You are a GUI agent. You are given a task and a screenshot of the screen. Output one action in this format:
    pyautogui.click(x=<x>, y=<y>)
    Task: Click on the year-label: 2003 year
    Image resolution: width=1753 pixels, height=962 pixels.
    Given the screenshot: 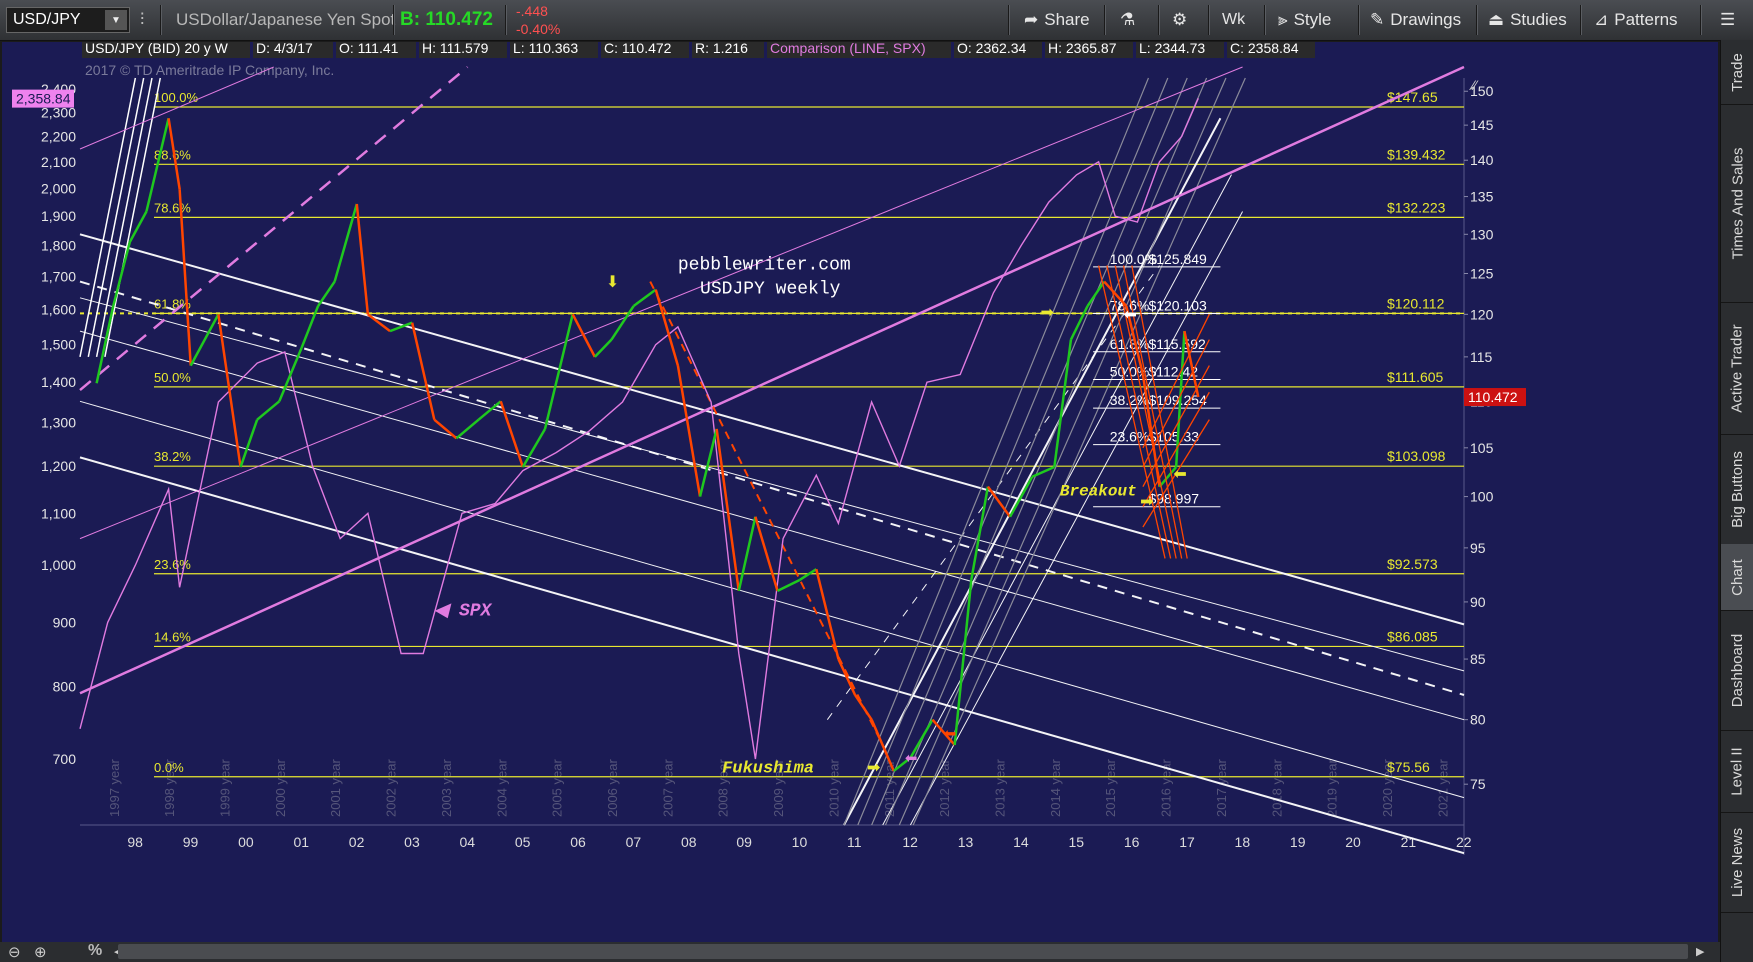 What is the action you would take?
    pyautogui.click(x=446, y=788)
    